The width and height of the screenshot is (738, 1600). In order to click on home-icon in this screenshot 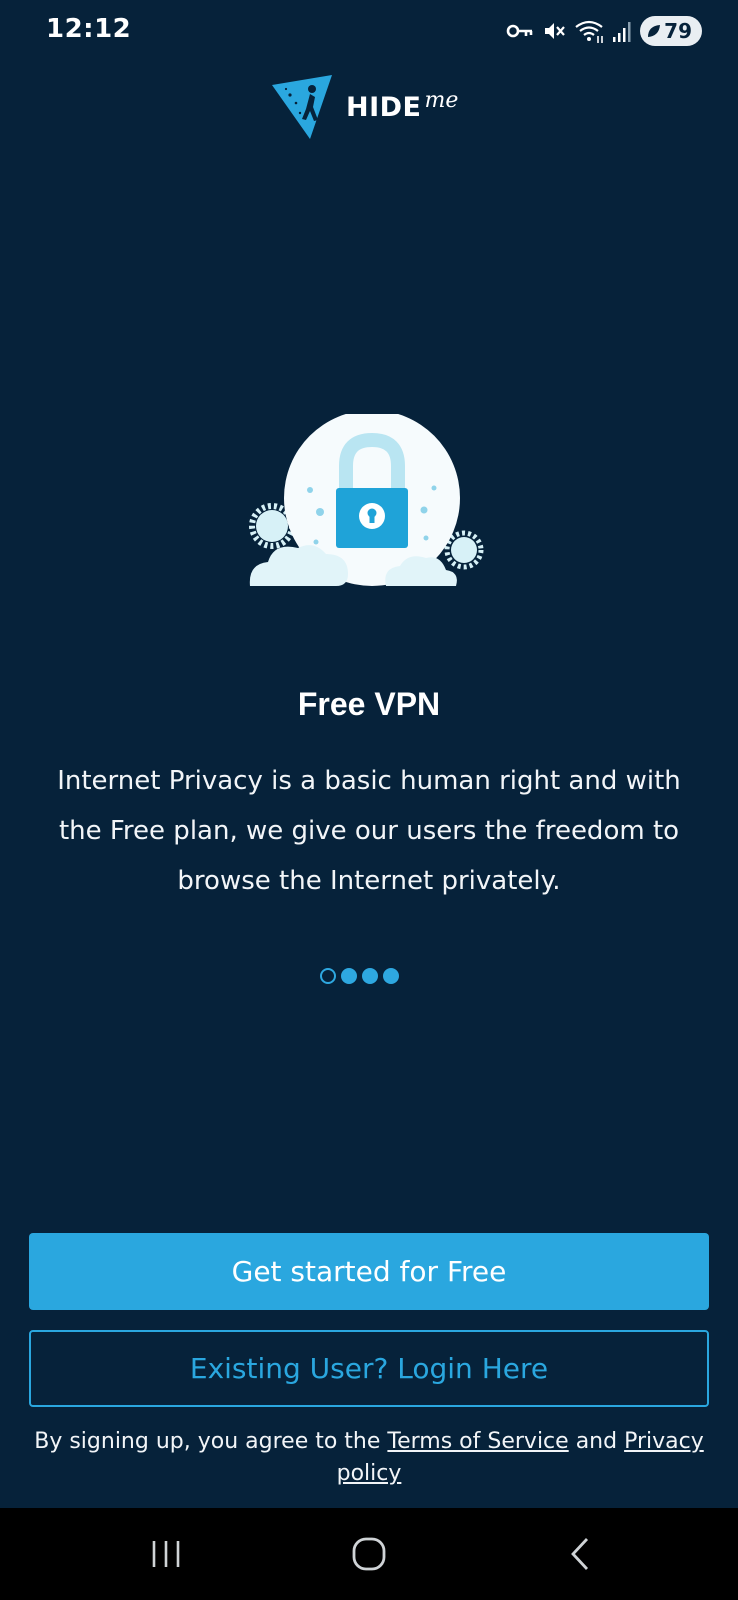, I will do `click(369, 1554)`.